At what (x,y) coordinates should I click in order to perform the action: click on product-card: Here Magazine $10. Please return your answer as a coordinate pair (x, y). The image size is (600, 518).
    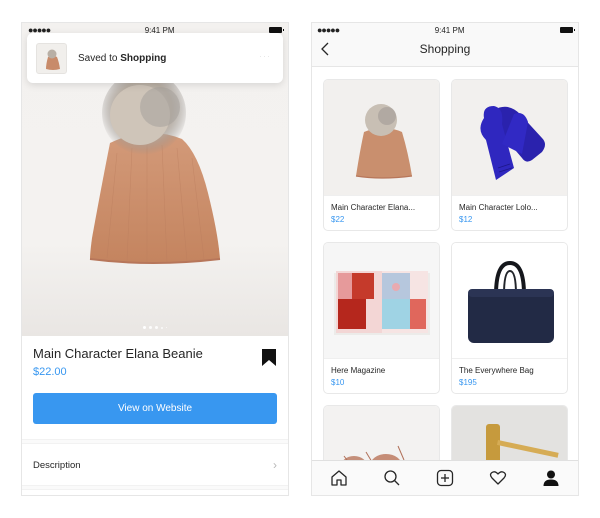
    Looking at the image, I should click on (381, 318).